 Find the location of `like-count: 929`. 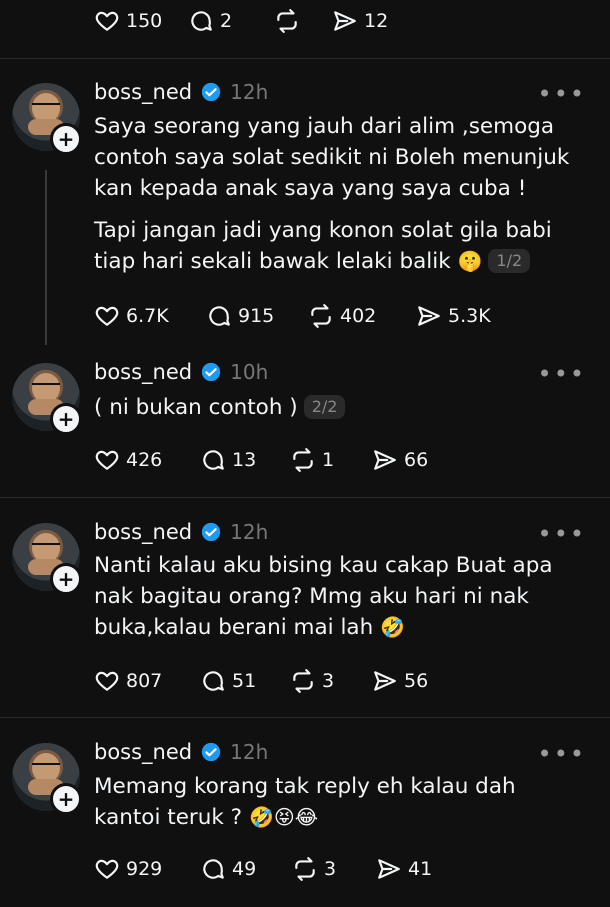

like-count: 929 is located at coordinates (144, 869).